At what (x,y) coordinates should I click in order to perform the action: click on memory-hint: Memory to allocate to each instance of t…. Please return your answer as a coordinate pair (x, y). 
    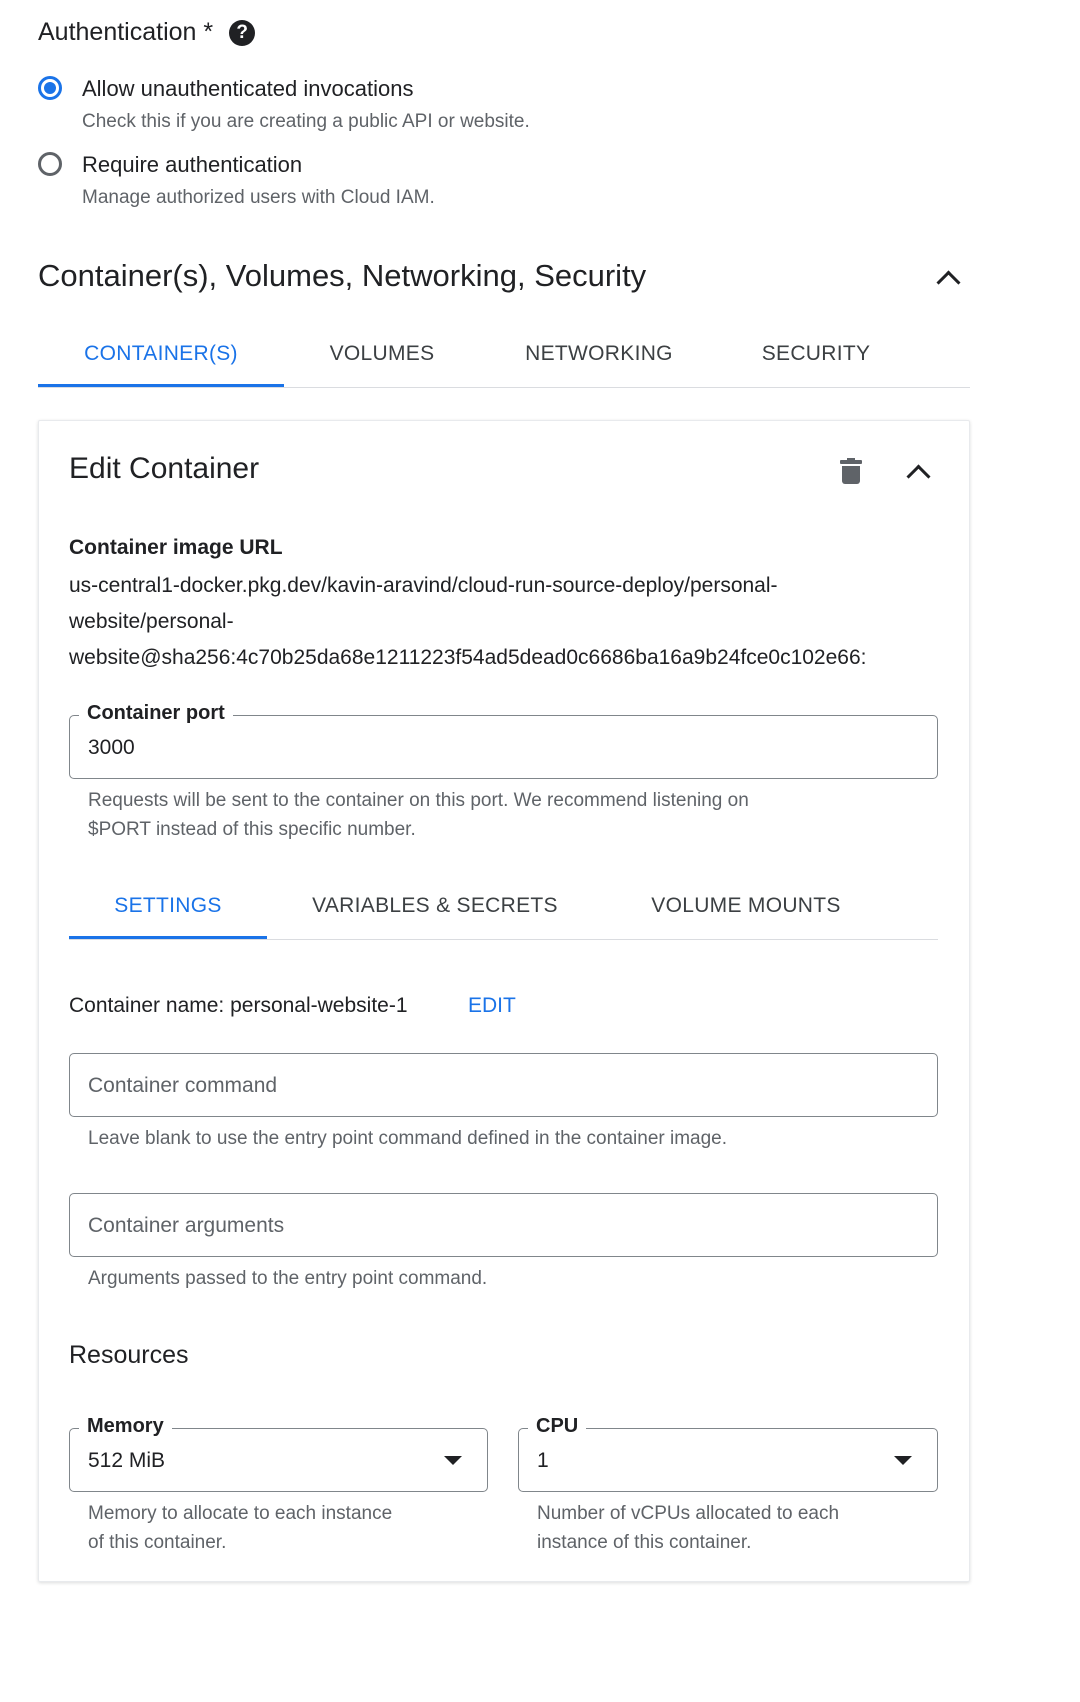
    Looking at the image, I should click on (240, 1528).